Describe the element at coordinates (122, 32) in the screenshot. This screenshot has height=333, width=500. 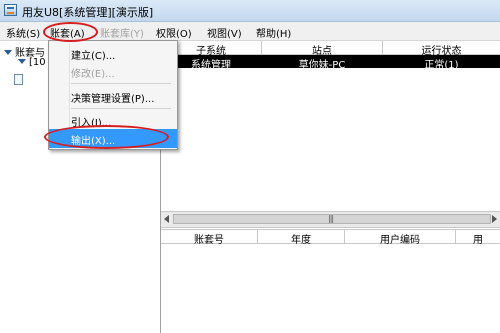
I see `menu-account-library: 账套库(Y)` at that location.